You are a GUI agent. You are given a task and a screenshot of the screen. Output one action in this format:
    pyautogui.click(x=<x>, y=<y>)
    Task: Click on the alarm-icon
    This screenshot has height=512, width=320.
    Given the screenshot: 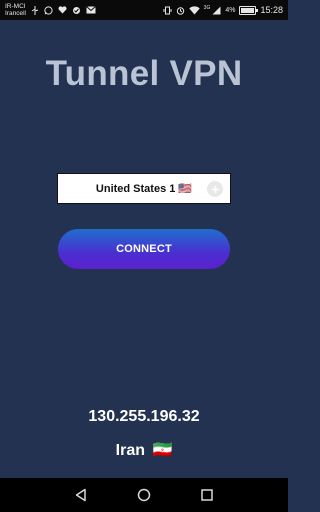 What is the action you would take?
    pyautogui.click(x=180, y=10)
    